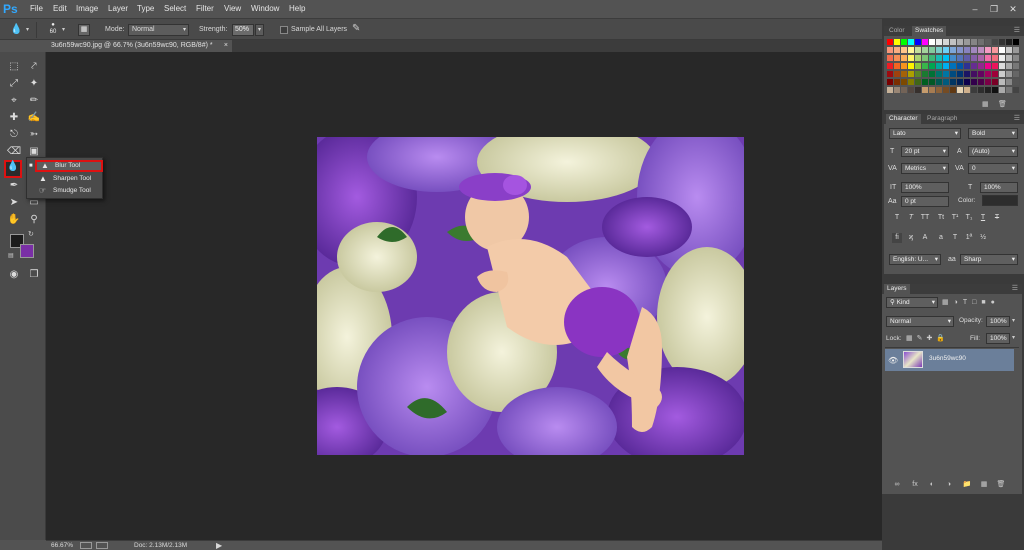 This screenshot has height=550, width=1024. What do you see at coordinates (14, 135) in the screenshot?
I see `clone-stamp-icon: ⎋` at bounding box center [14, 135].